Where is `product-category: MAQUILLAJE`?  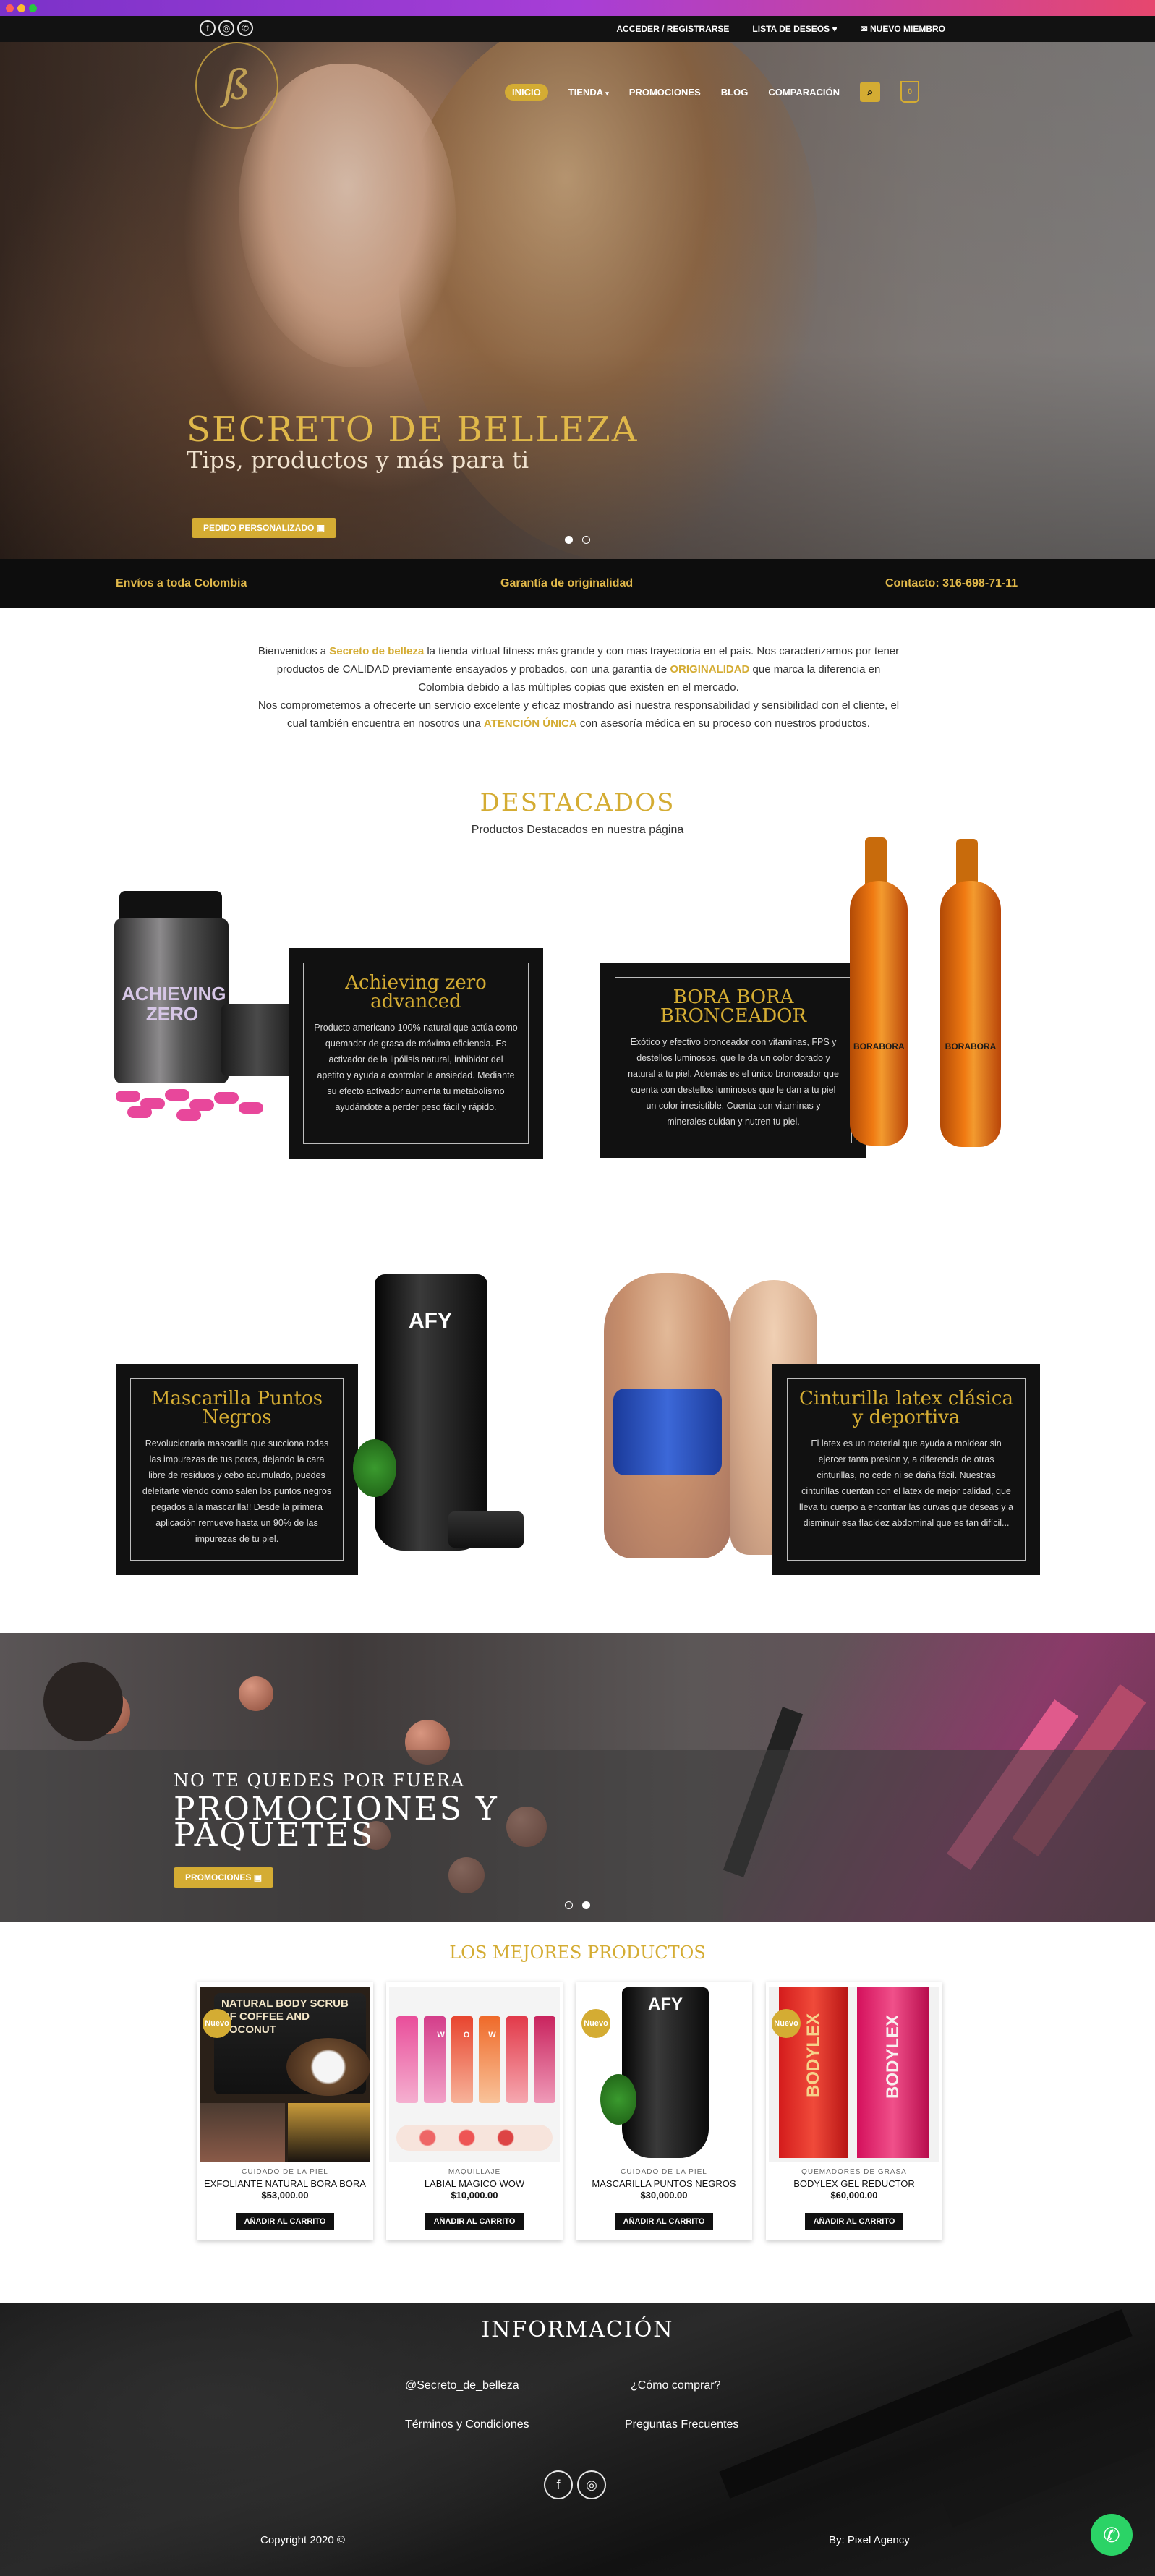 product-category: MAQUILLAJE is located at coordinates (474, 2172).